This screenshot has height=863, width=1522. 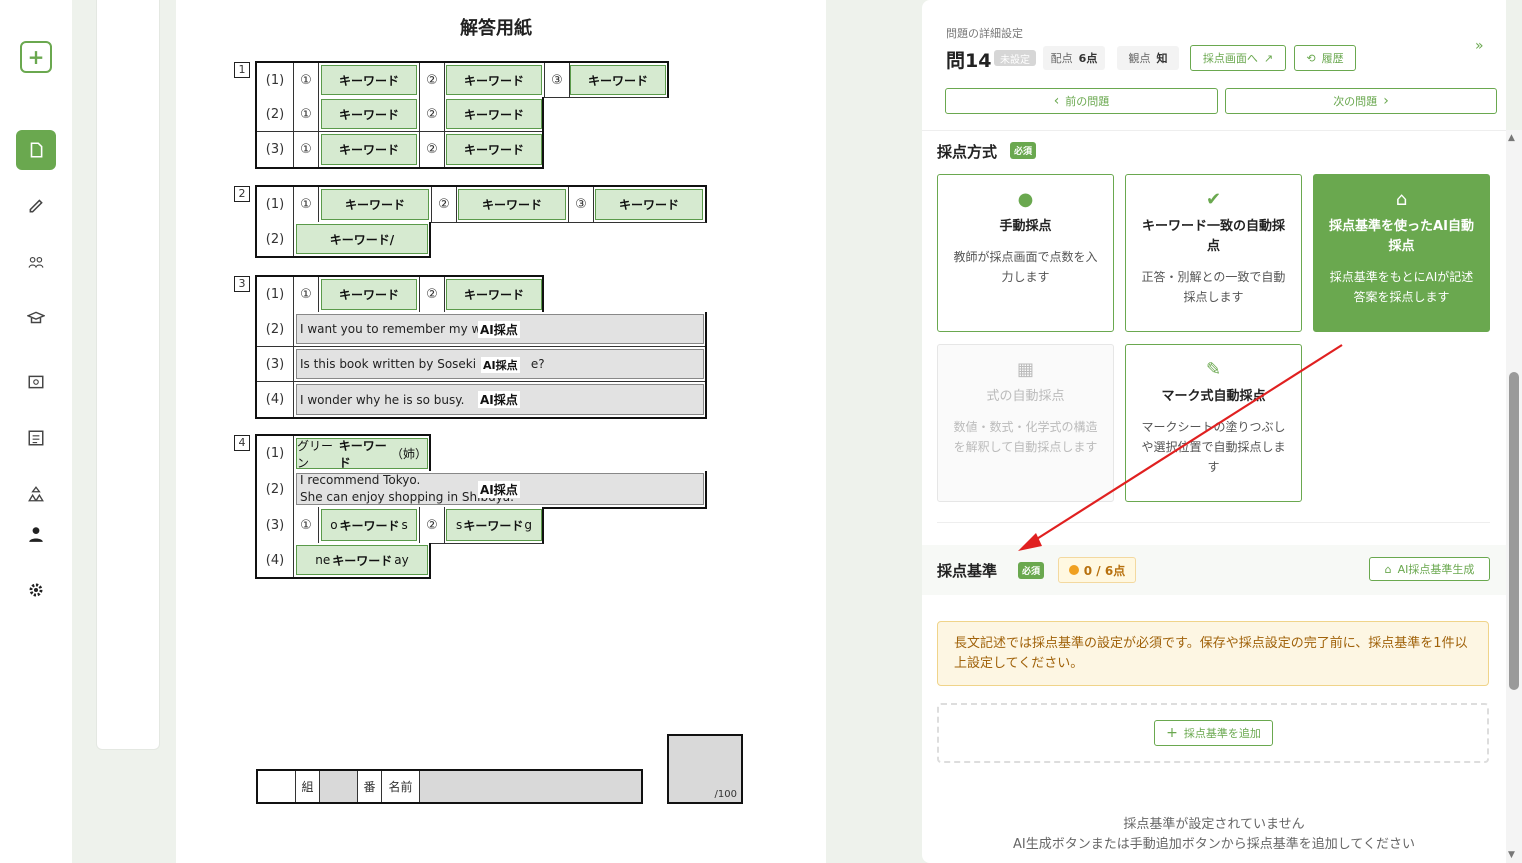 What do you see at coordinates (1104, 570) in the screenshot?
I see `criteria-points: 0 / 6点` at bounding box center [1104, 570].